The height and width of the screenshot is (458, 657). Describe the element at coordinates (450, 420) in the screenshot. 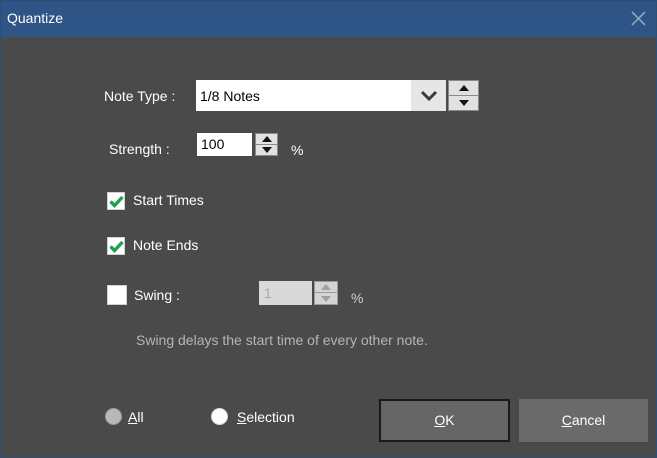

I see `ok-rest: K` at that location.